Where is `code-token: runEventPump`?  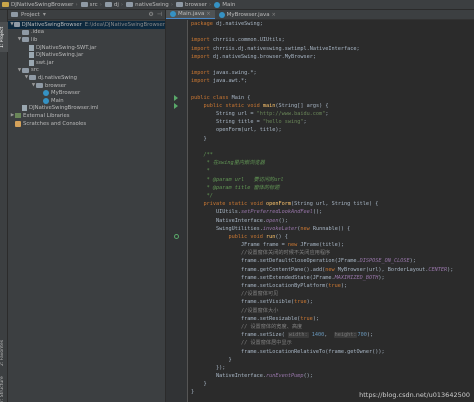
code-token: runEventPump is located at coordinates (284, 376).